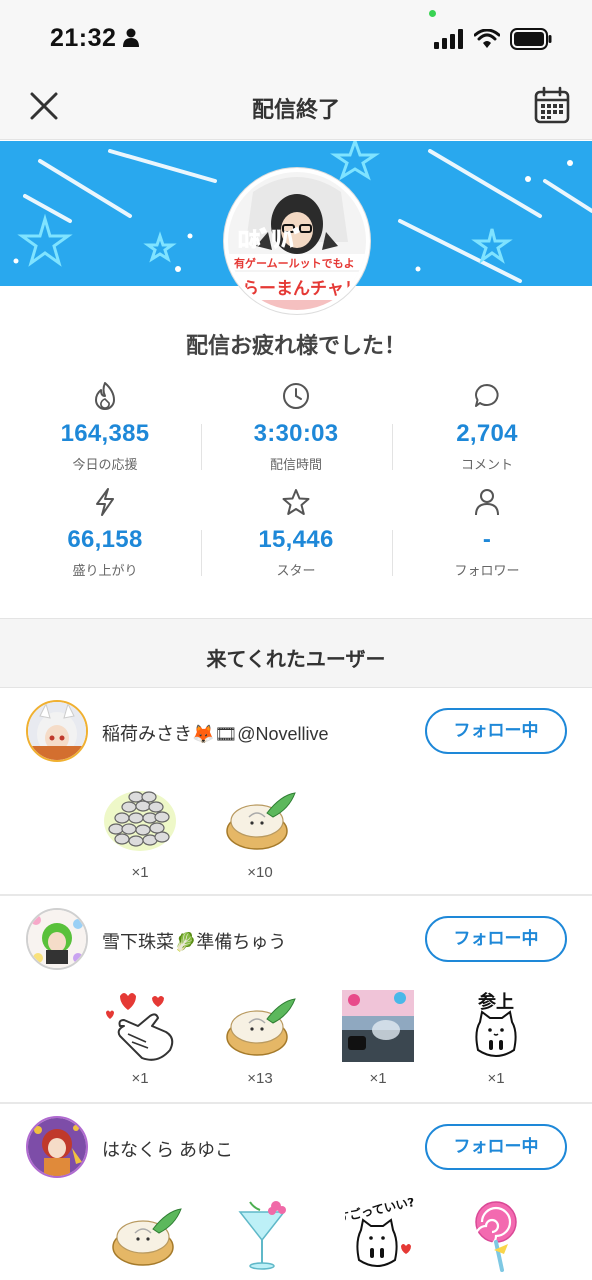 This screenshot has height=1280, width=592. I want to click on svg-text: すごっていい?, so click(380, 1211).